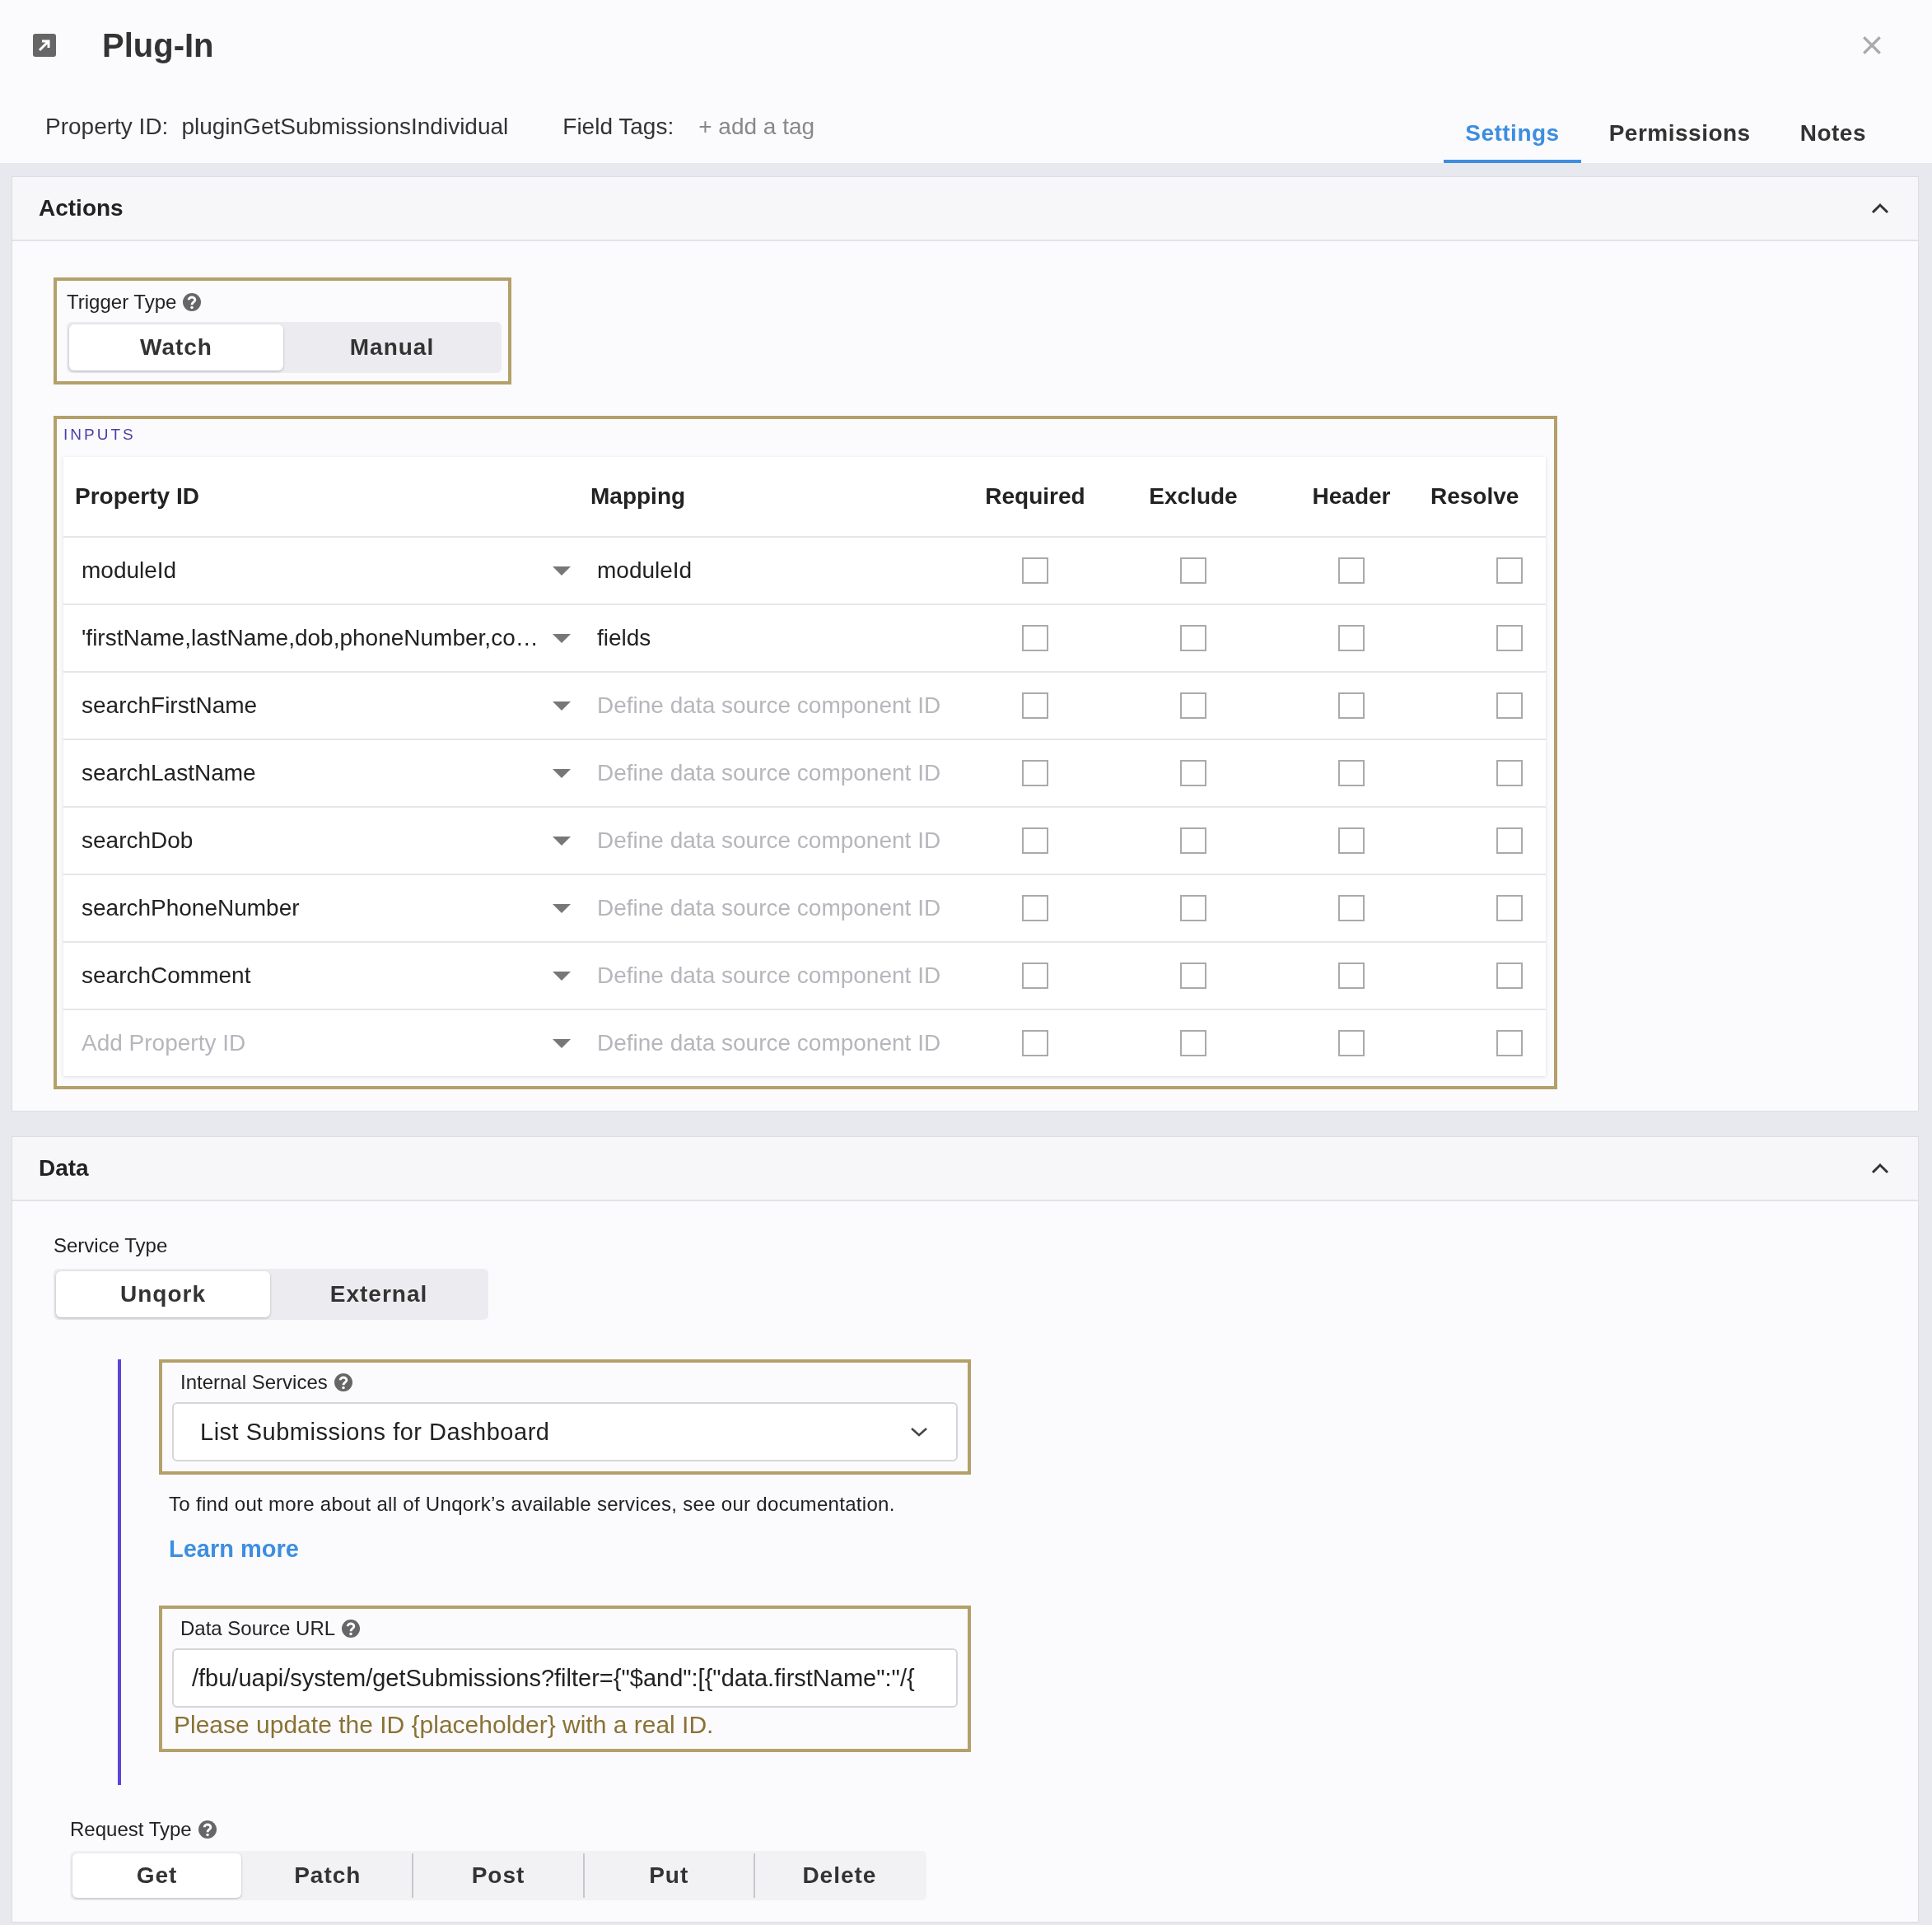  What do you see at coordinates (157, 1875) in the screenshot?
I see `segment-option: Get` at bounding box center [157, 1875].